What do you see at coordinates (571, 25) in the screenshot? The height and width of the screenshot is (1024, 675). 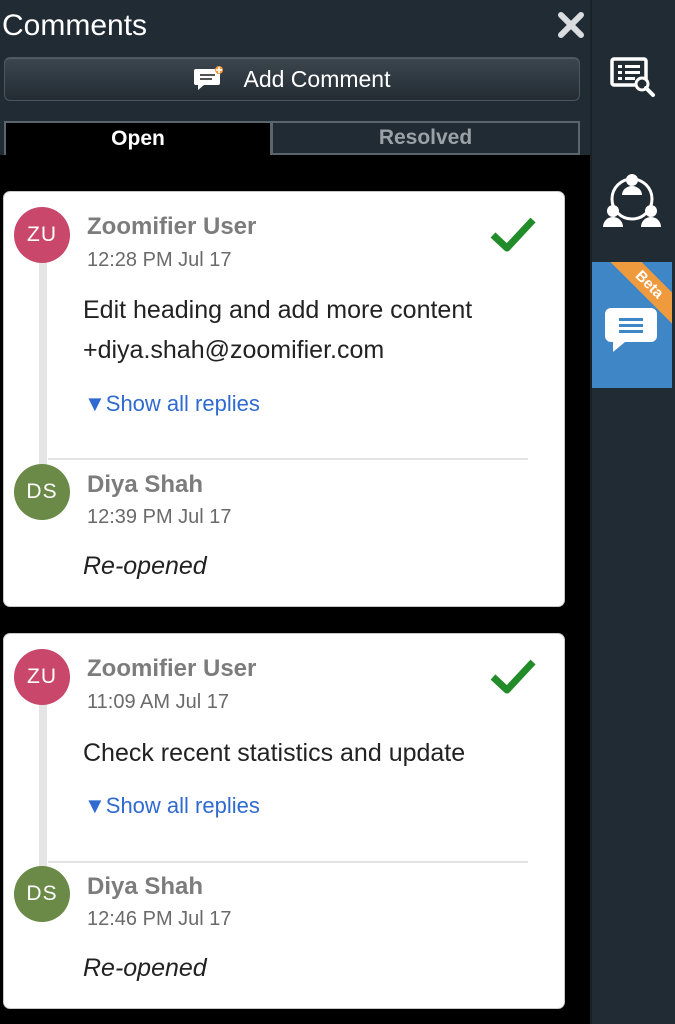 I see `close-icon` at bounding box center [571, 25].